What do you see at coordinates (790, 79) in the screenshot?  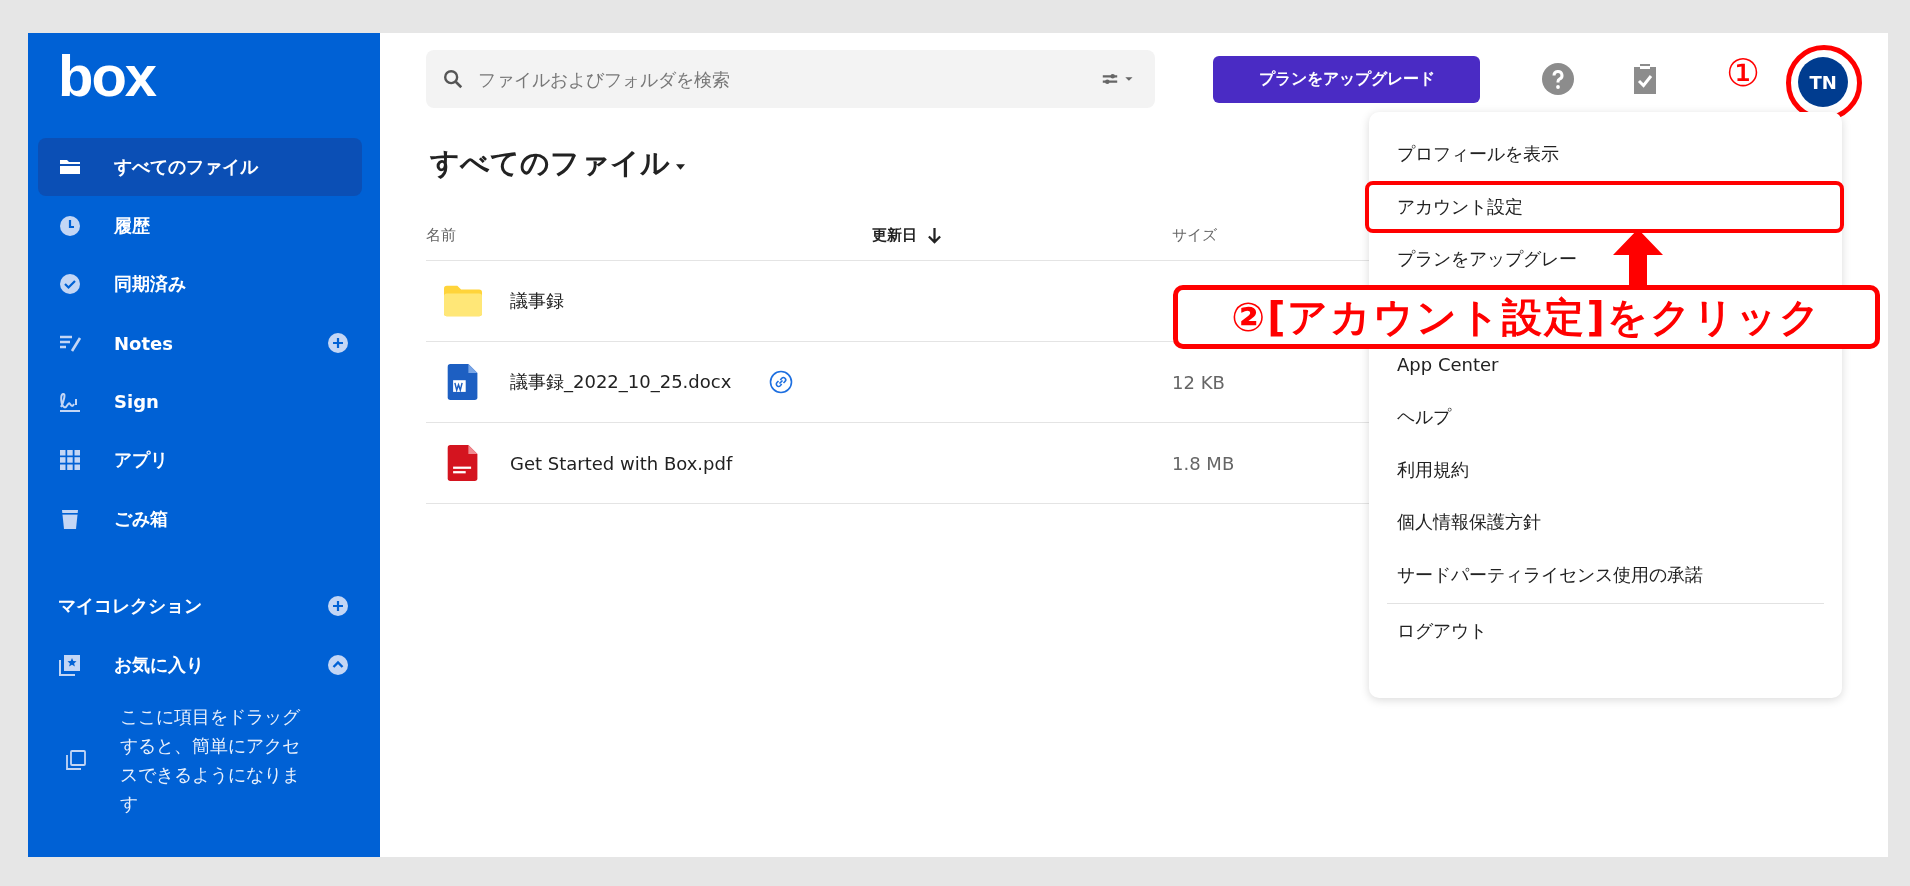 I see `search-field: ファイルおよびフォルダを検索` at bounding box center [790, 79].